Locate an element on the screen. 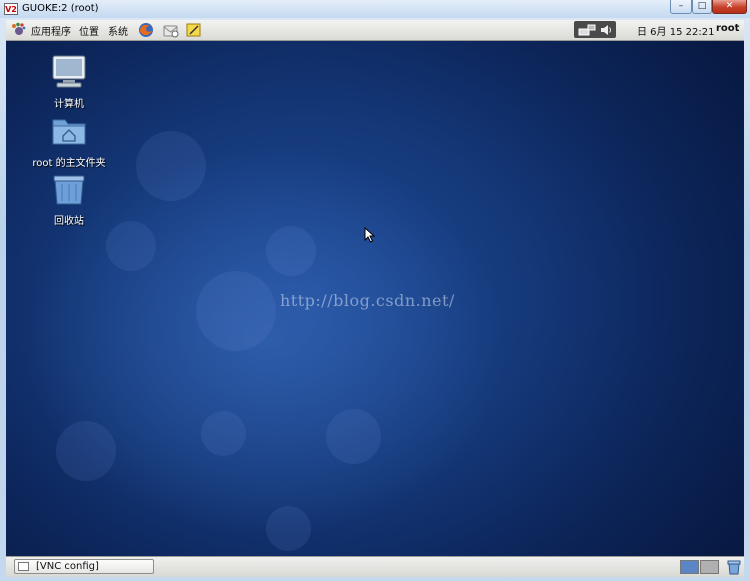 This screenshot has height=581, width=750. home-folder-icon is located at coordinates (69, 132).